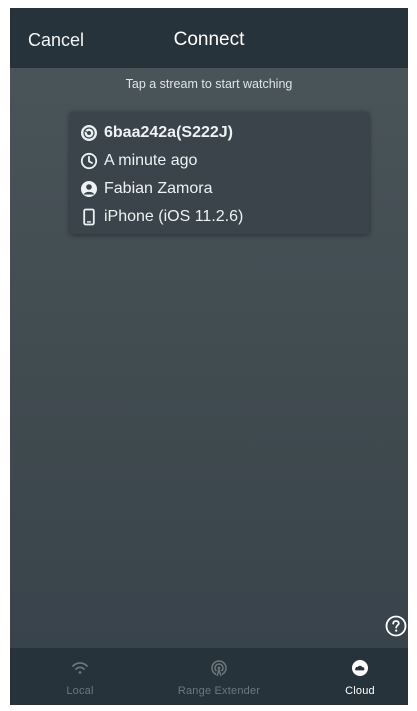 The image size is (417, 711). I want to click on tab-range-extender: Range Extender, so click(219, 676).